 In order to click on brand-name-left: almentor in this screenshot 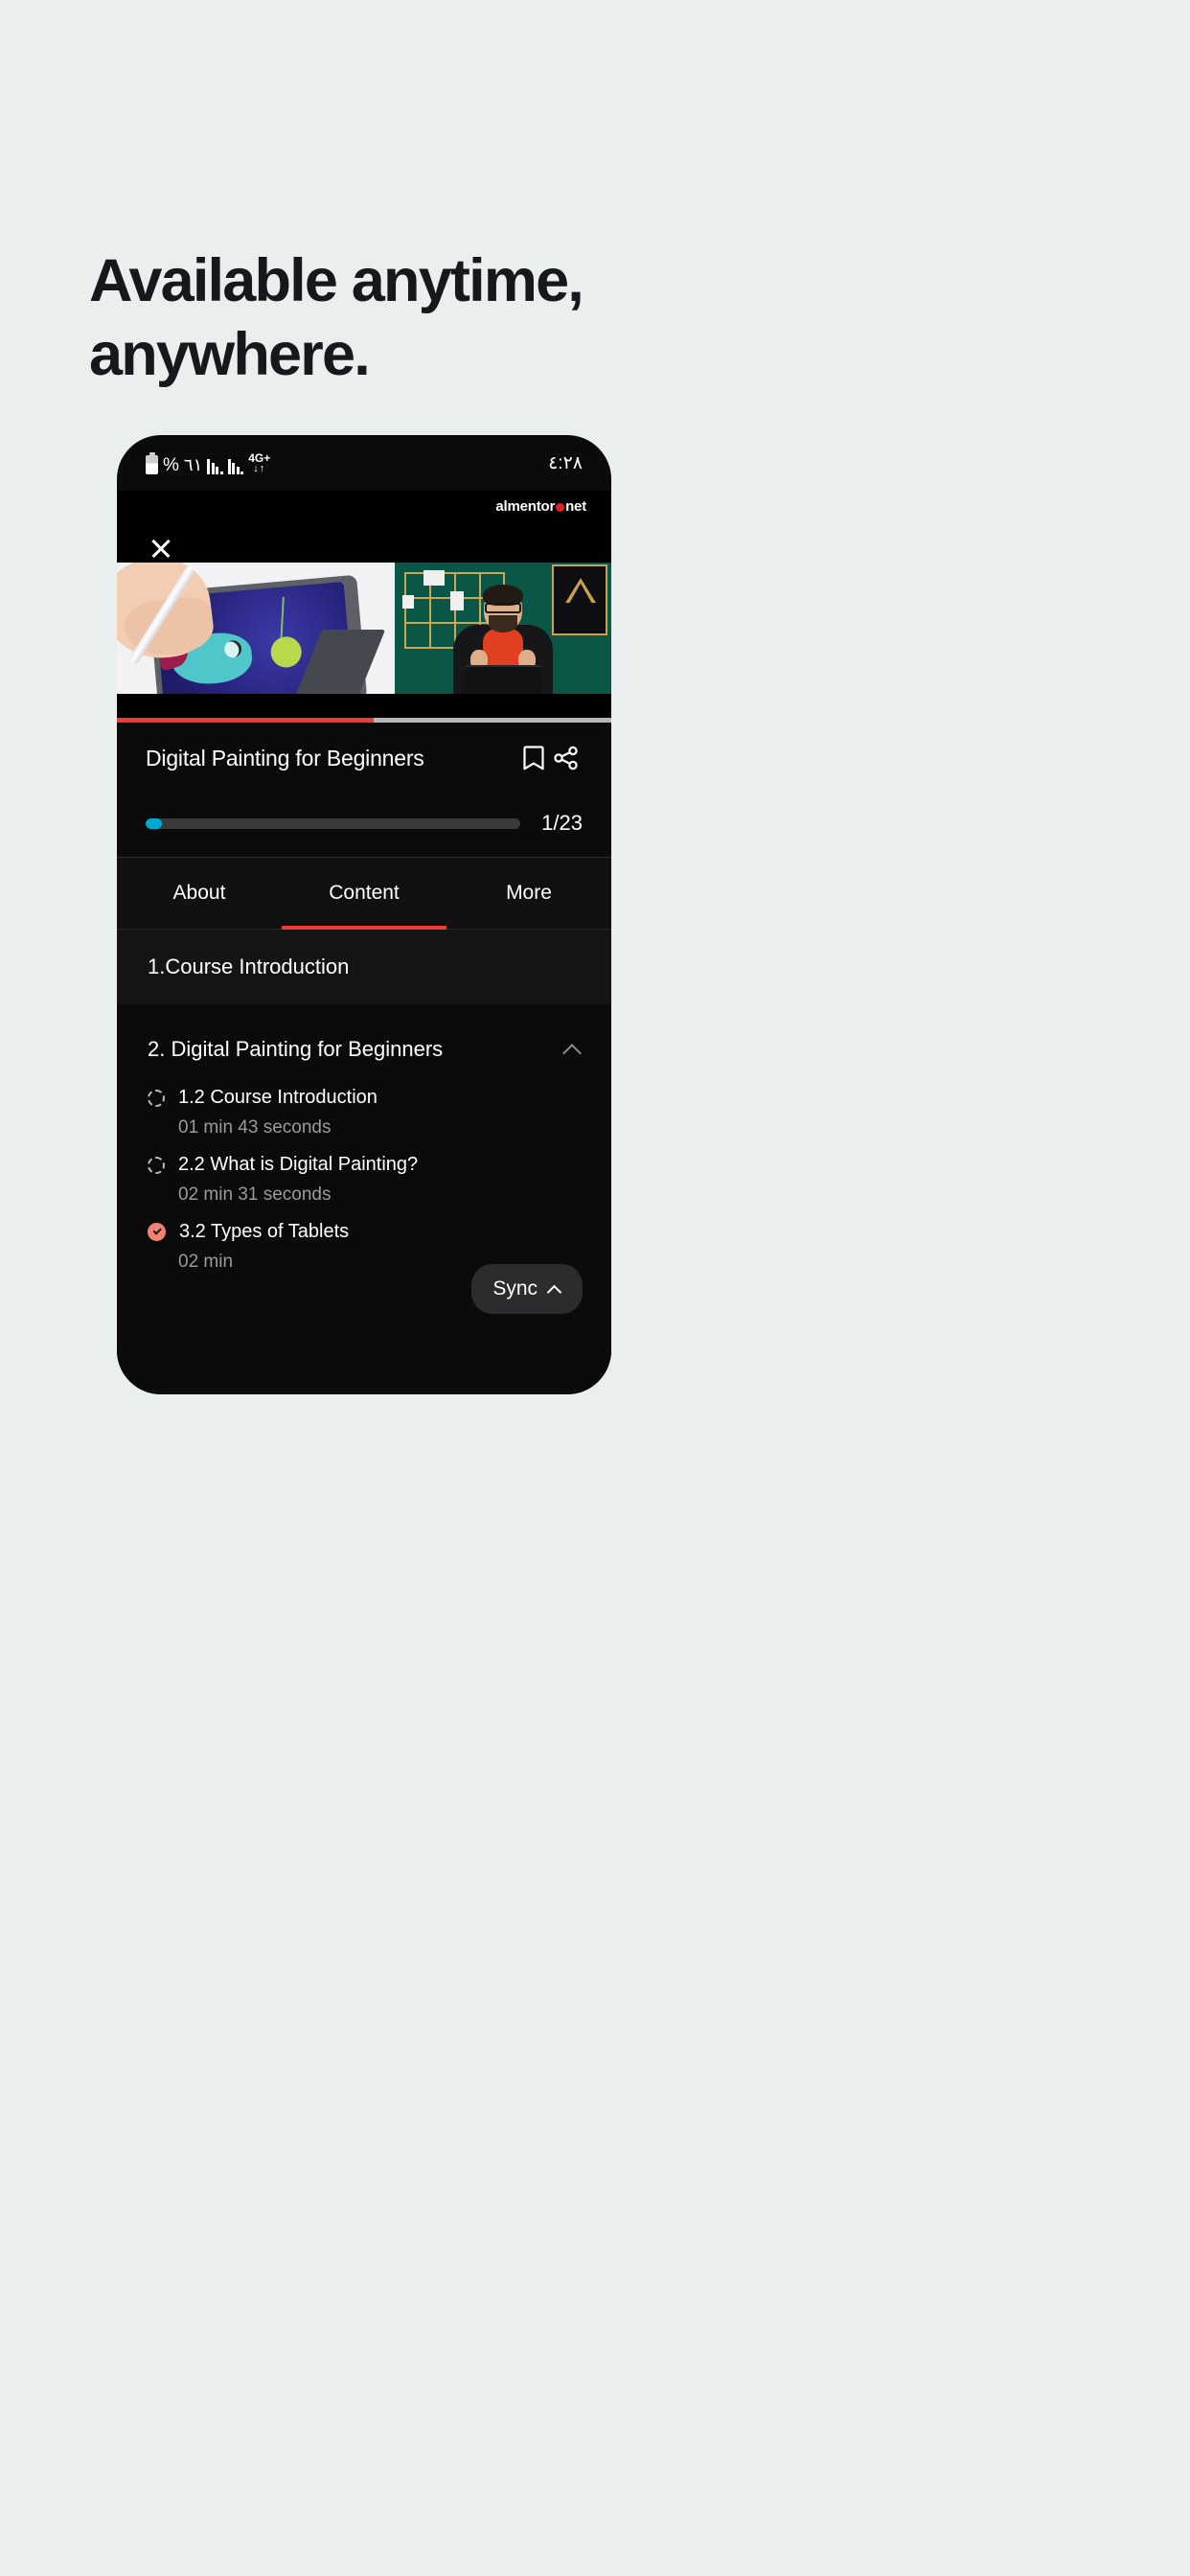, I will do `click(526, 506)`.